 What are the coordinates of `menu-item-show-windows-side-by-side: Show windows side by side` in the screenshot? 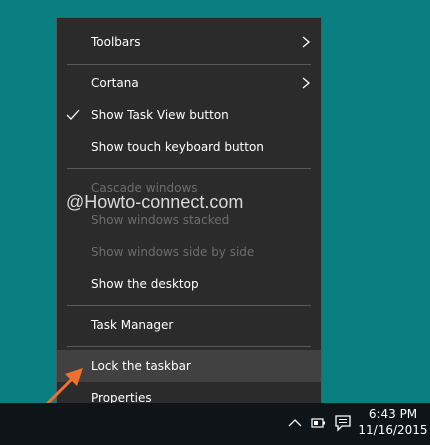 It's located at (189, 252).